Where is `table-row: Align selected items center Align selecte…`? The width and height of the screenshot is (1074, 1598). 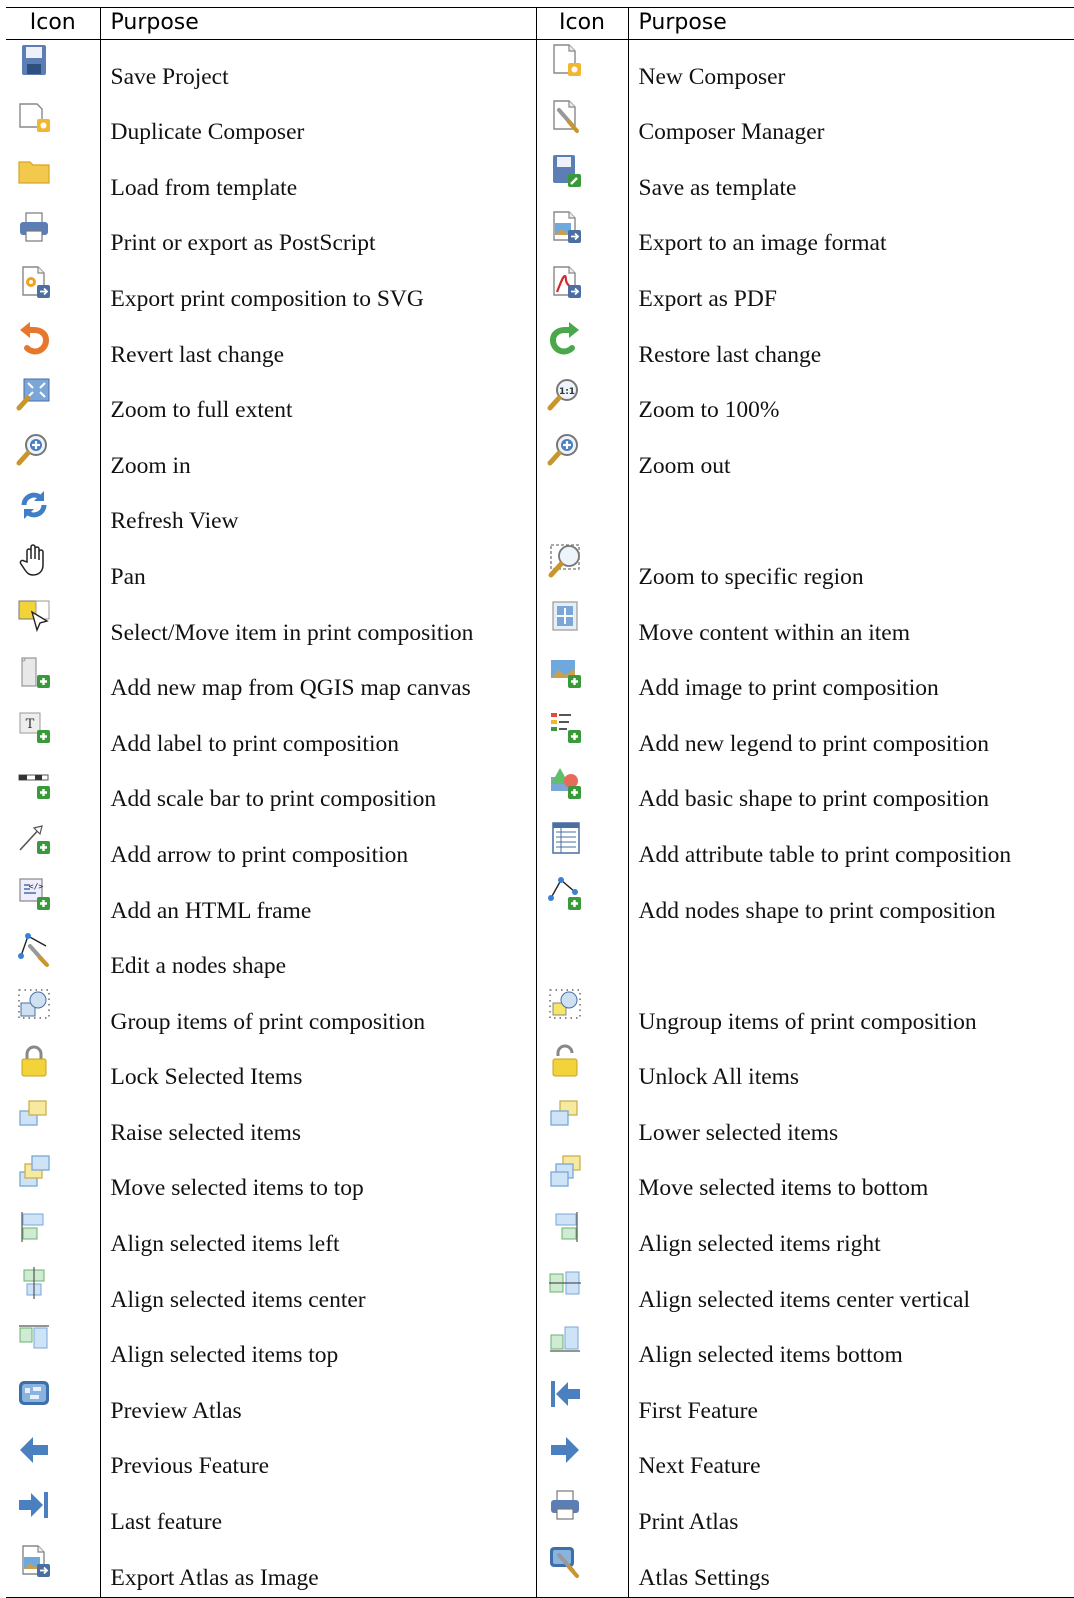 table-row: Align selected items center Align selecte… is located at coordinates (540, 1291).